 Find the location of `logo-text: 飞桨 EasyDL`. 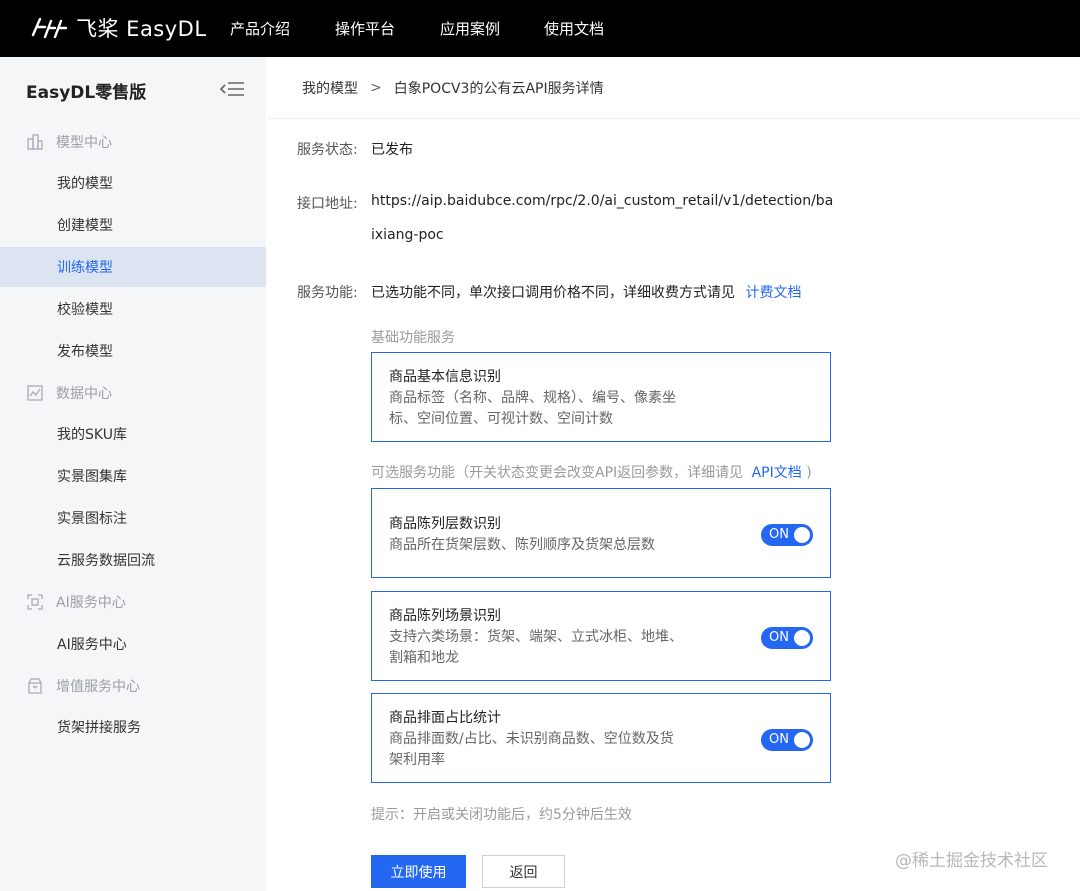

logo-text: 飞桨 EasyDL is located at coordinates (141, 29).